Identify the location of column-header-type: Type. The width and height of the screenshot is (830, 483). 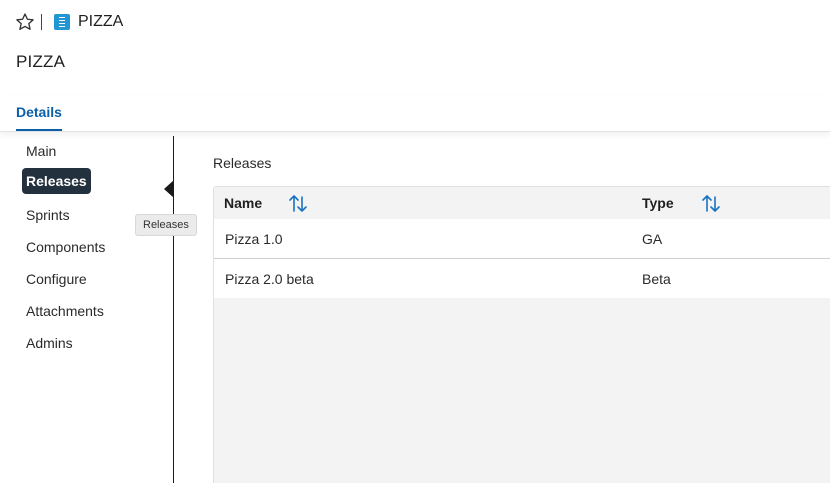
(658, 203).